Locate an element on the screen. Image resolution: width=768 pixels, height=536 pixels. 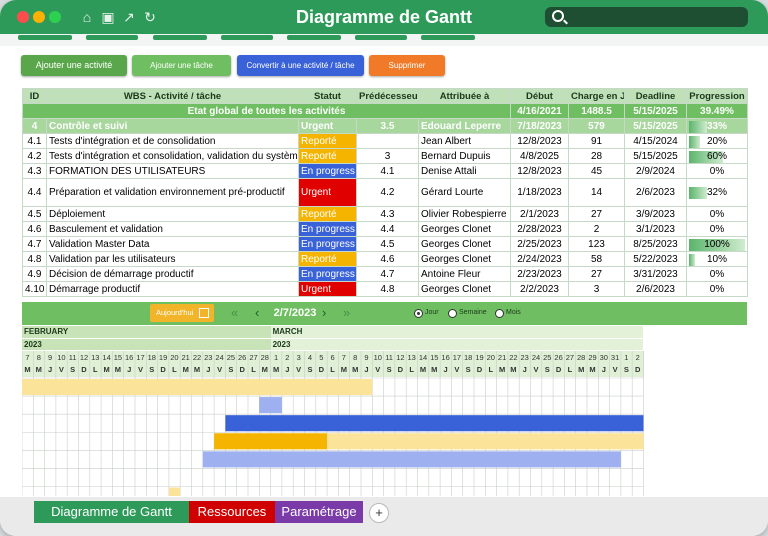
delete-button: Supprimer is located at coordinates (407, 65).